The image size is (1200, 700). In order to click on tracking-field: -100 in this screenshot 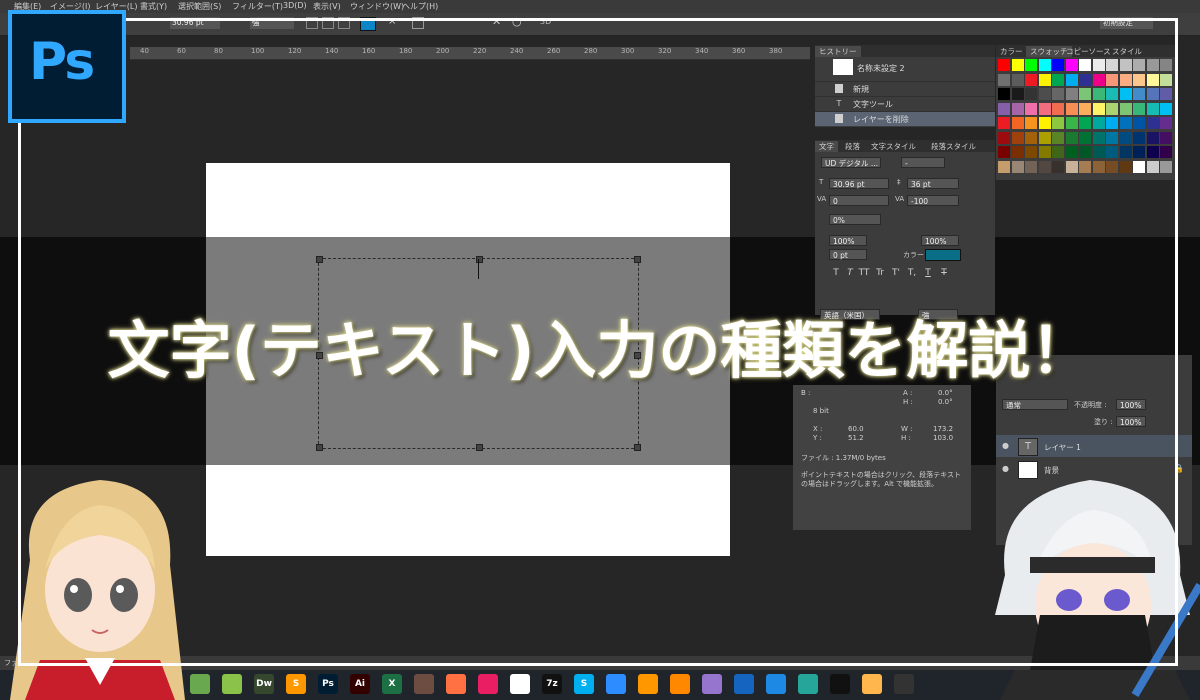, I will do `click(933, 200)`.